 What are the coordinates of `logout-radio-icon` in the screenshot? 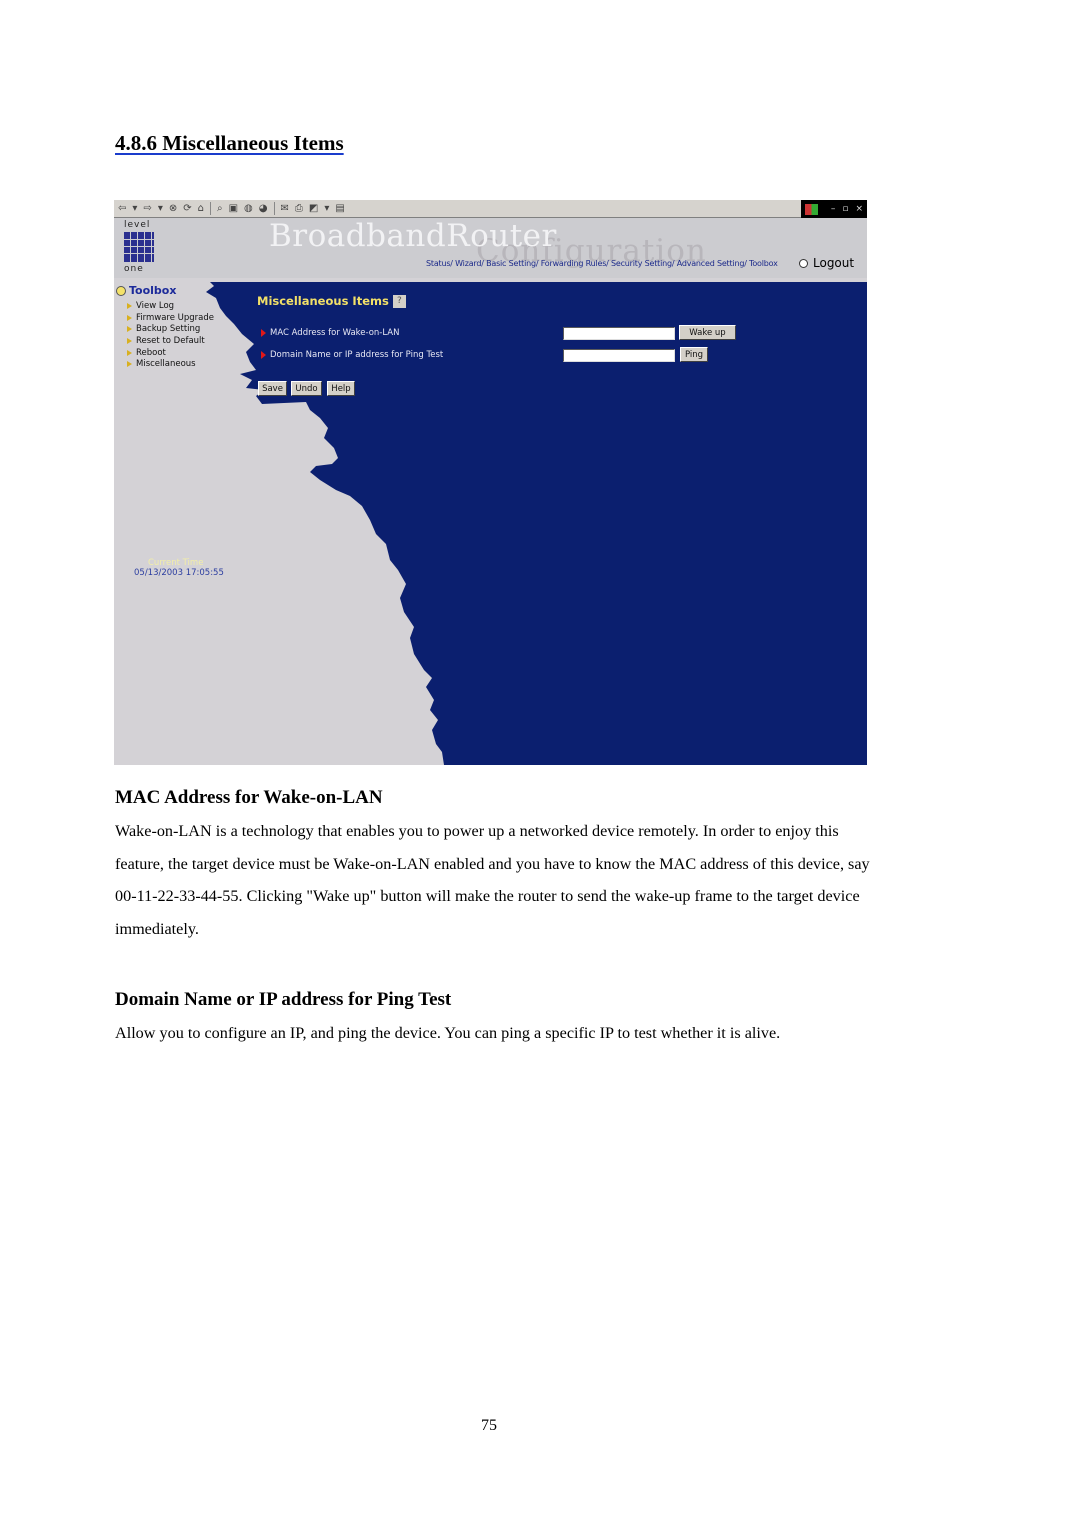 It's located at (803, 263).